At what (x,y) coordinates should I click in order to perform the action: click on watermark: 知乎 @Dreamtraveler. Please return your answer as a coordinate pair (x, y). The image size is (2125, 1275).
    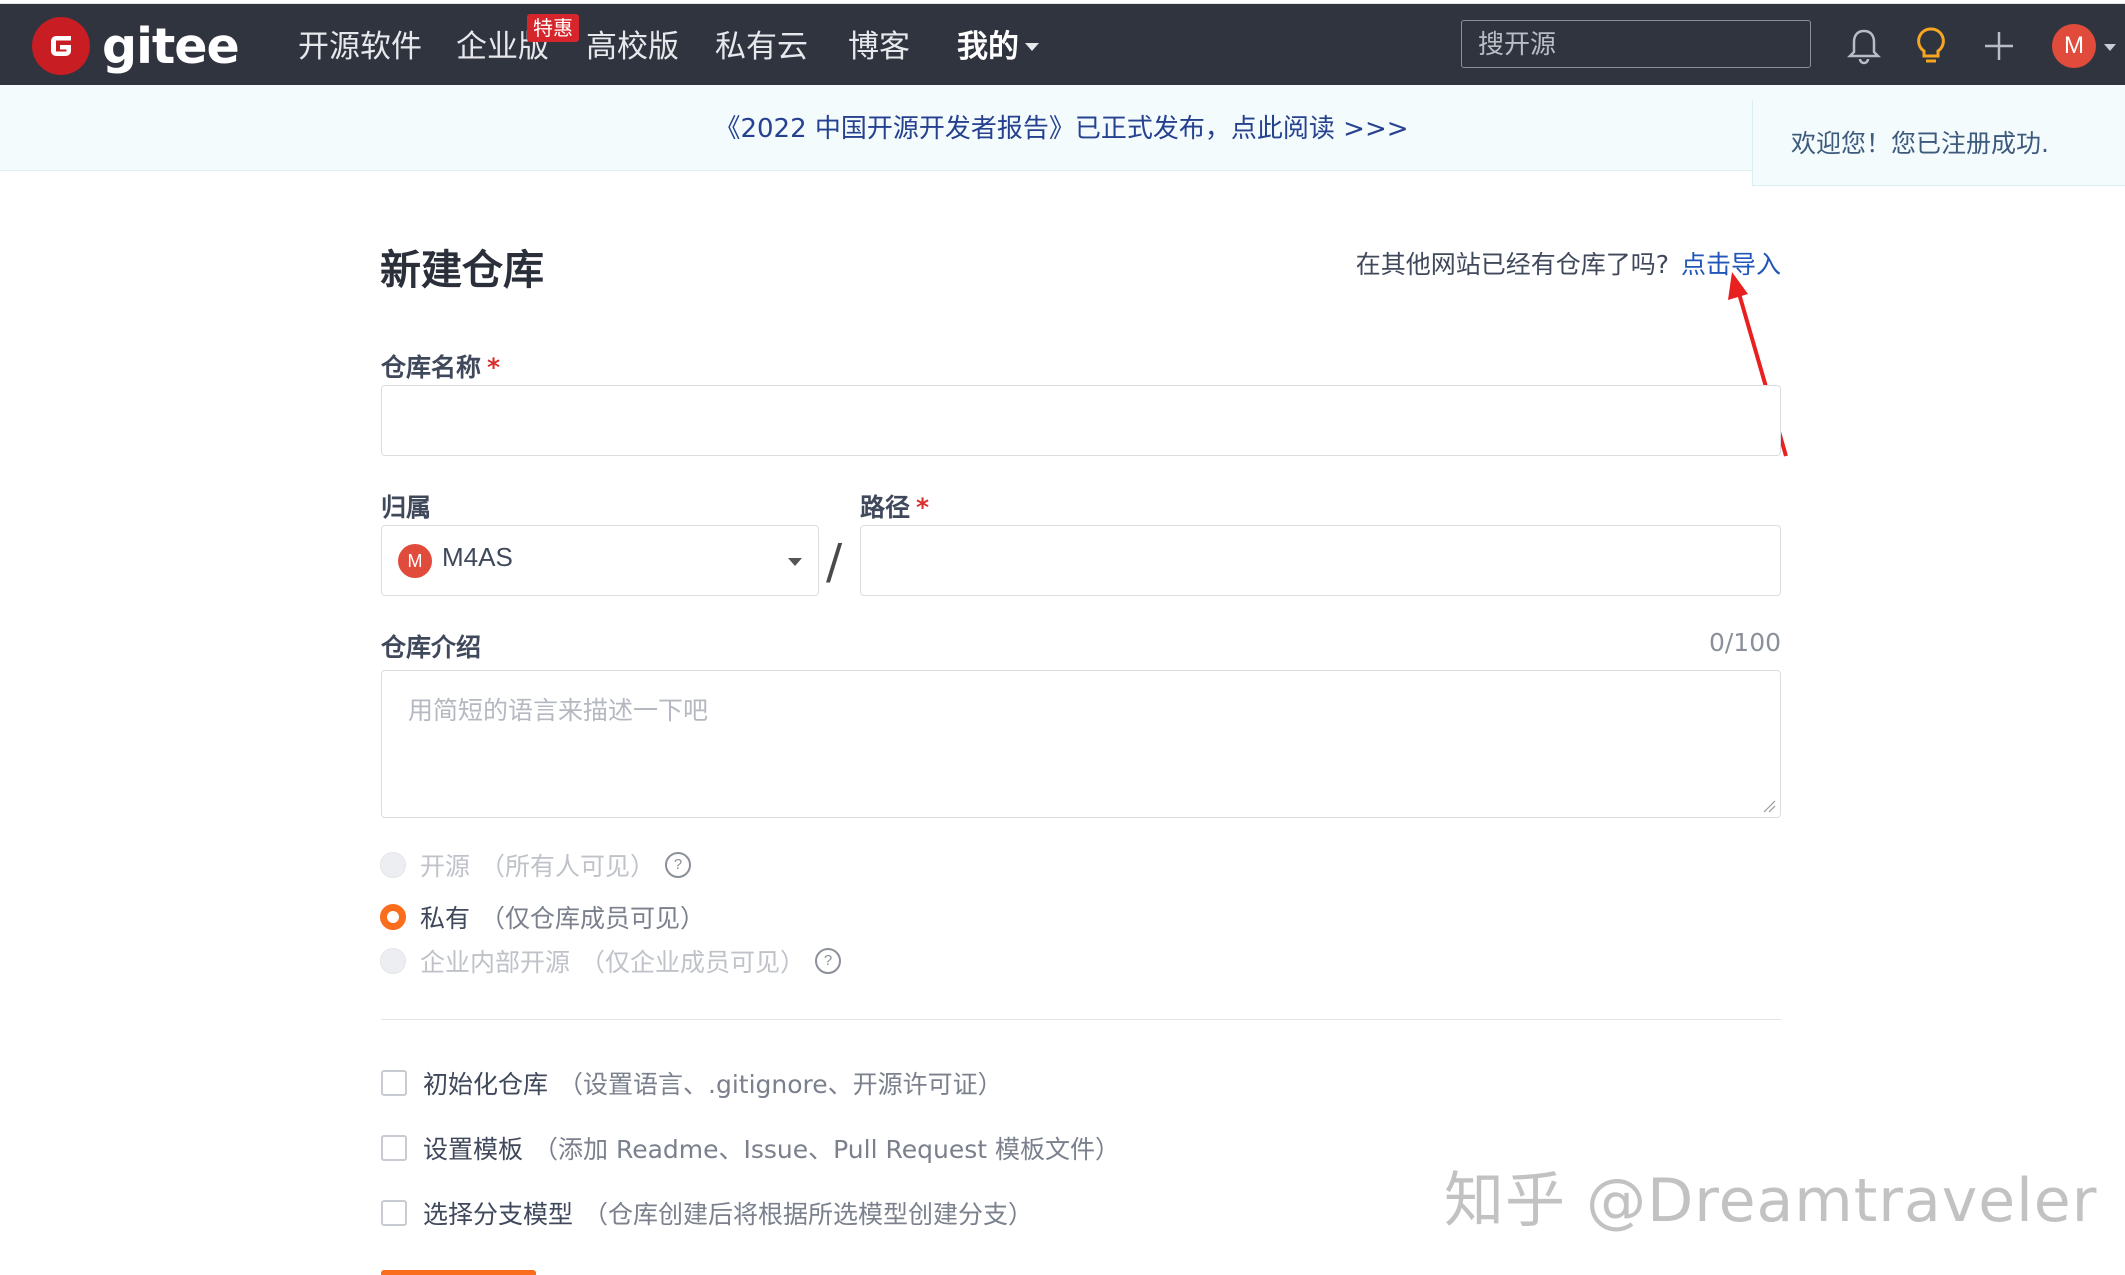
    Looking at the image, I should click on (1771, 1201).